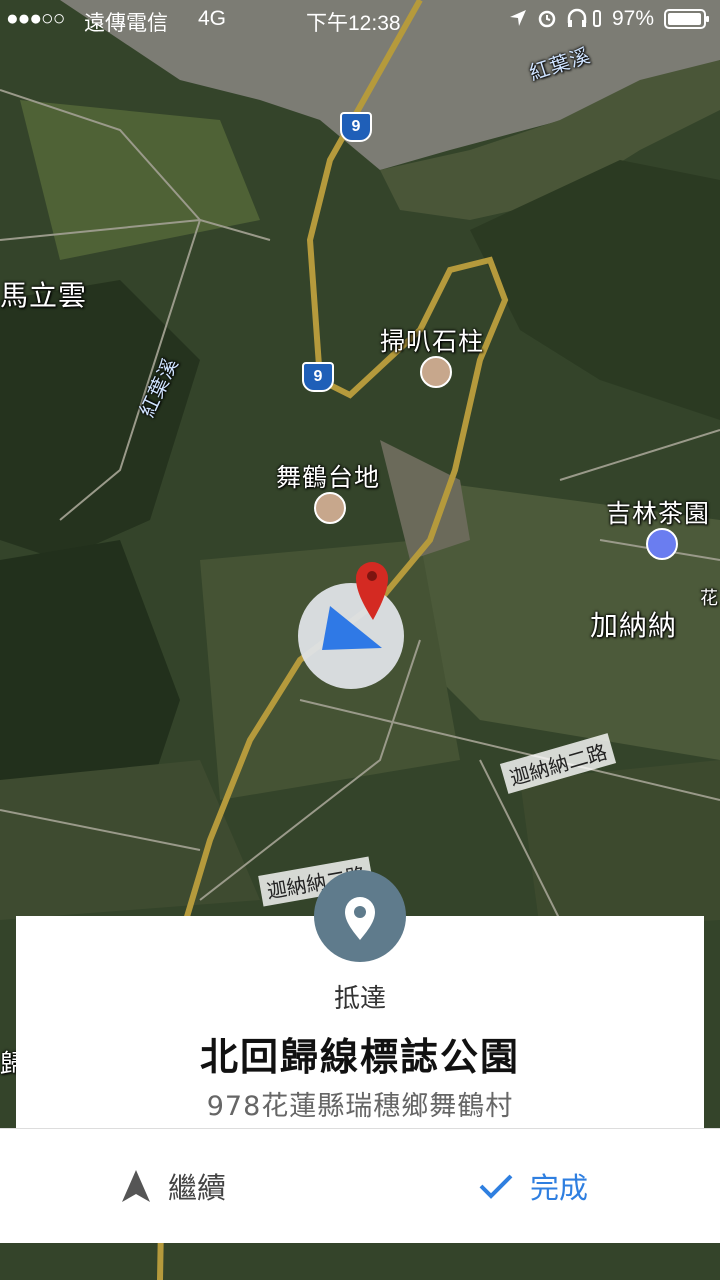 The image size is (720, 1280). Describe the element at coordinates (35, 18) in the screenshot. I see `signal-strength: ●●●○○` at that location.